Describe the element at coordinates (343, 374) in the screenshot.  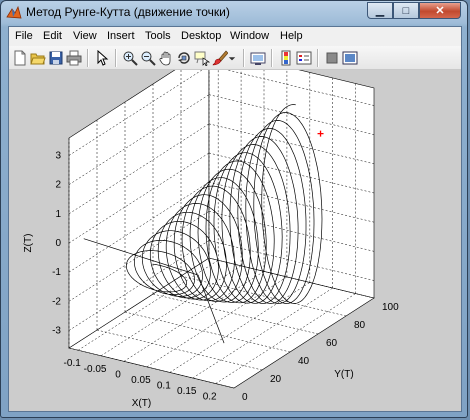
I see `y-axis-label: Y(T)` at that location.